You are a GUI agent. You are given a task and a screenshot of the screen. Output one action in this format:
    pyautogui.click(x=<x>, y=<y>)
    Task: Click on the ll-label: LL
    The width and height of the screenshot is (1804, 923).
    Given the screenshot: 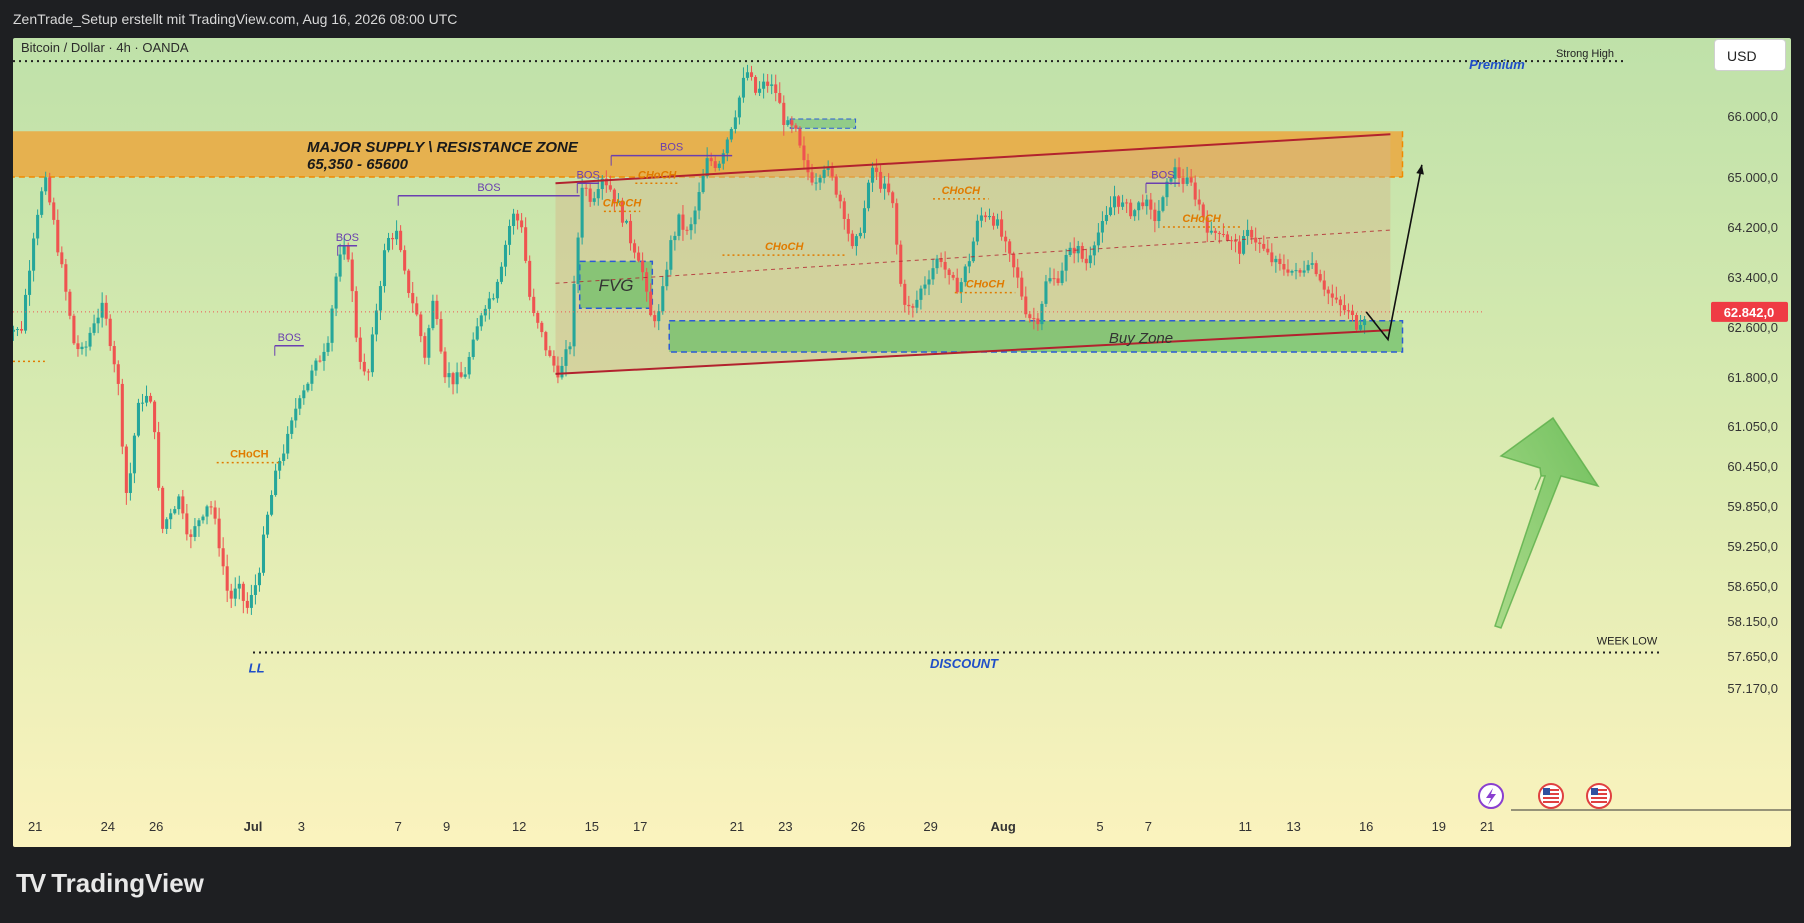 What is the action you would take?
    pyautogui.click(x=257, y=668)
    